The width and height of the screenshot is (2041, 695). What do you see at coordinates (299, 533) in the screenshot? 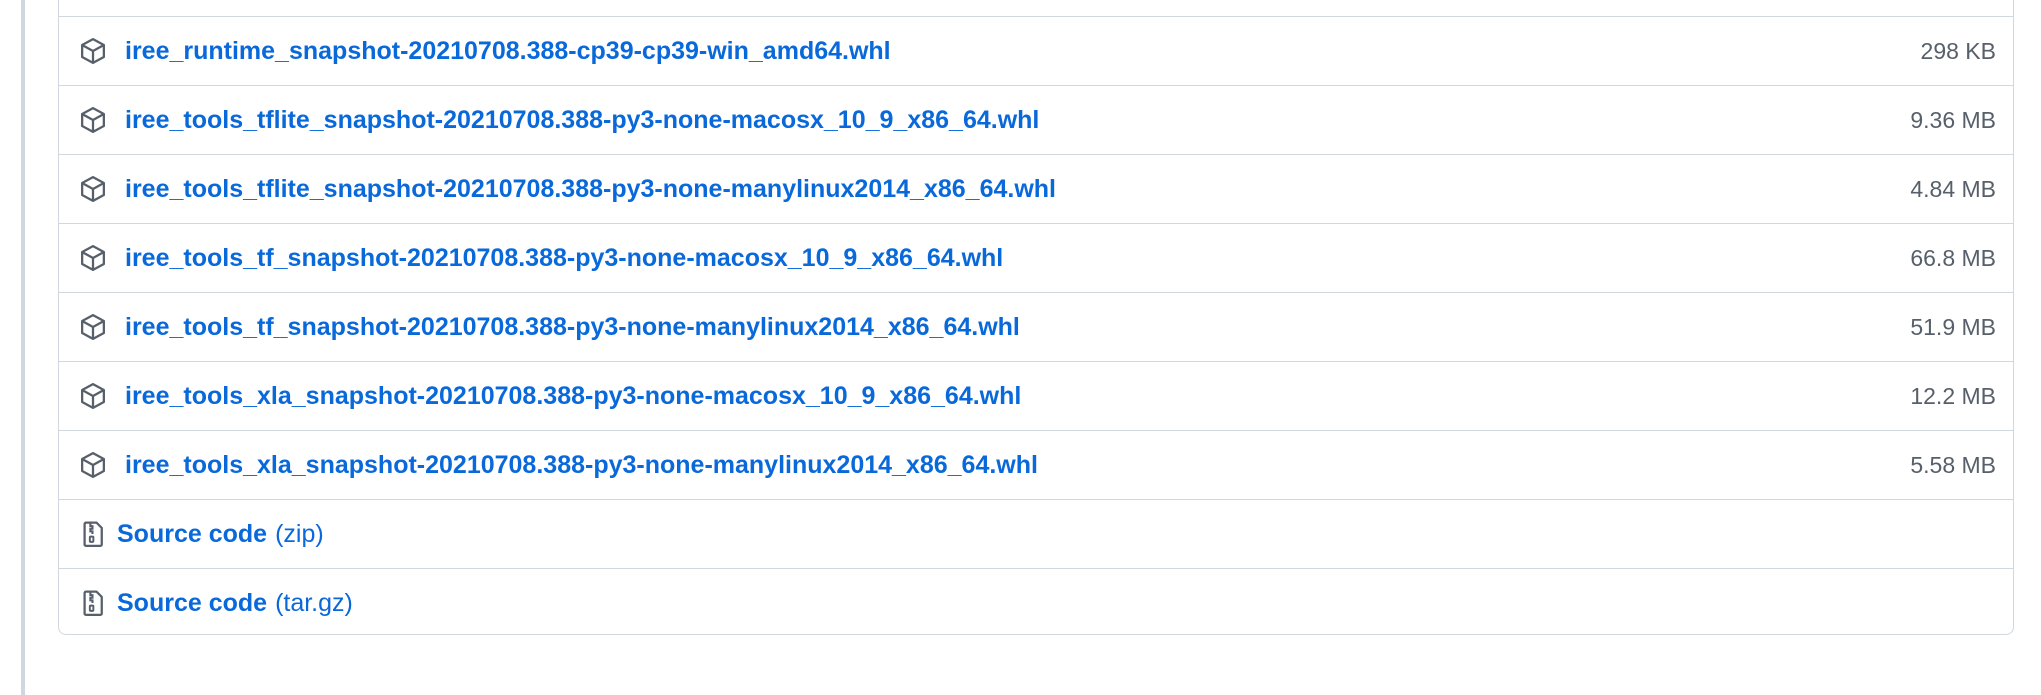
I see `source-code-zip-format: (zip)` at bounding box center [299, 533].